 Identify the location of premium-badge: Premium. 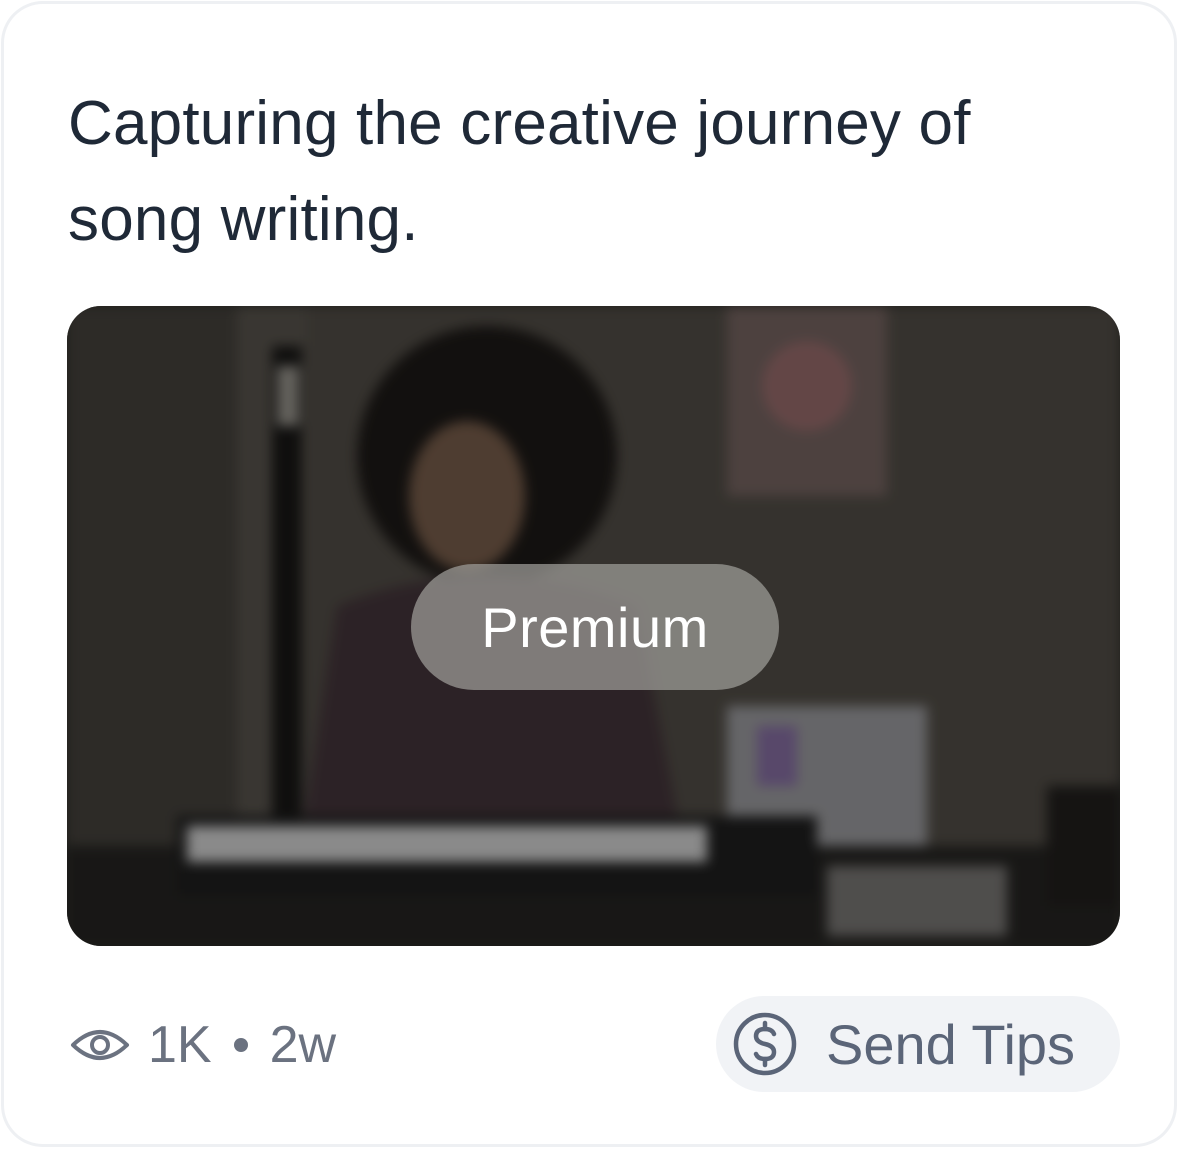
(595, 627).